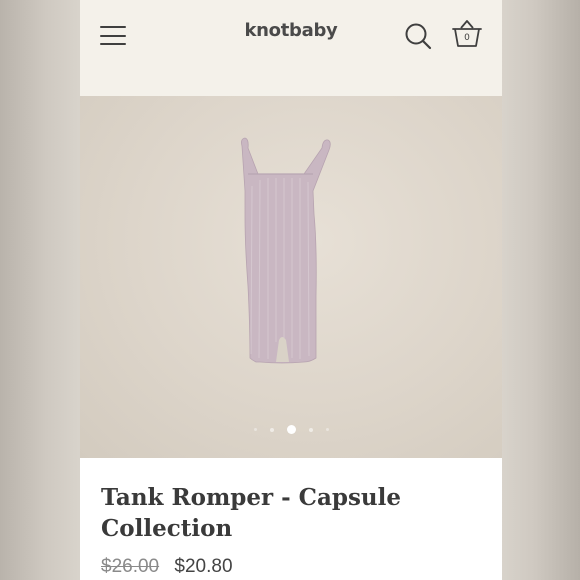  I want to click on menu-line, so click(113, 44).